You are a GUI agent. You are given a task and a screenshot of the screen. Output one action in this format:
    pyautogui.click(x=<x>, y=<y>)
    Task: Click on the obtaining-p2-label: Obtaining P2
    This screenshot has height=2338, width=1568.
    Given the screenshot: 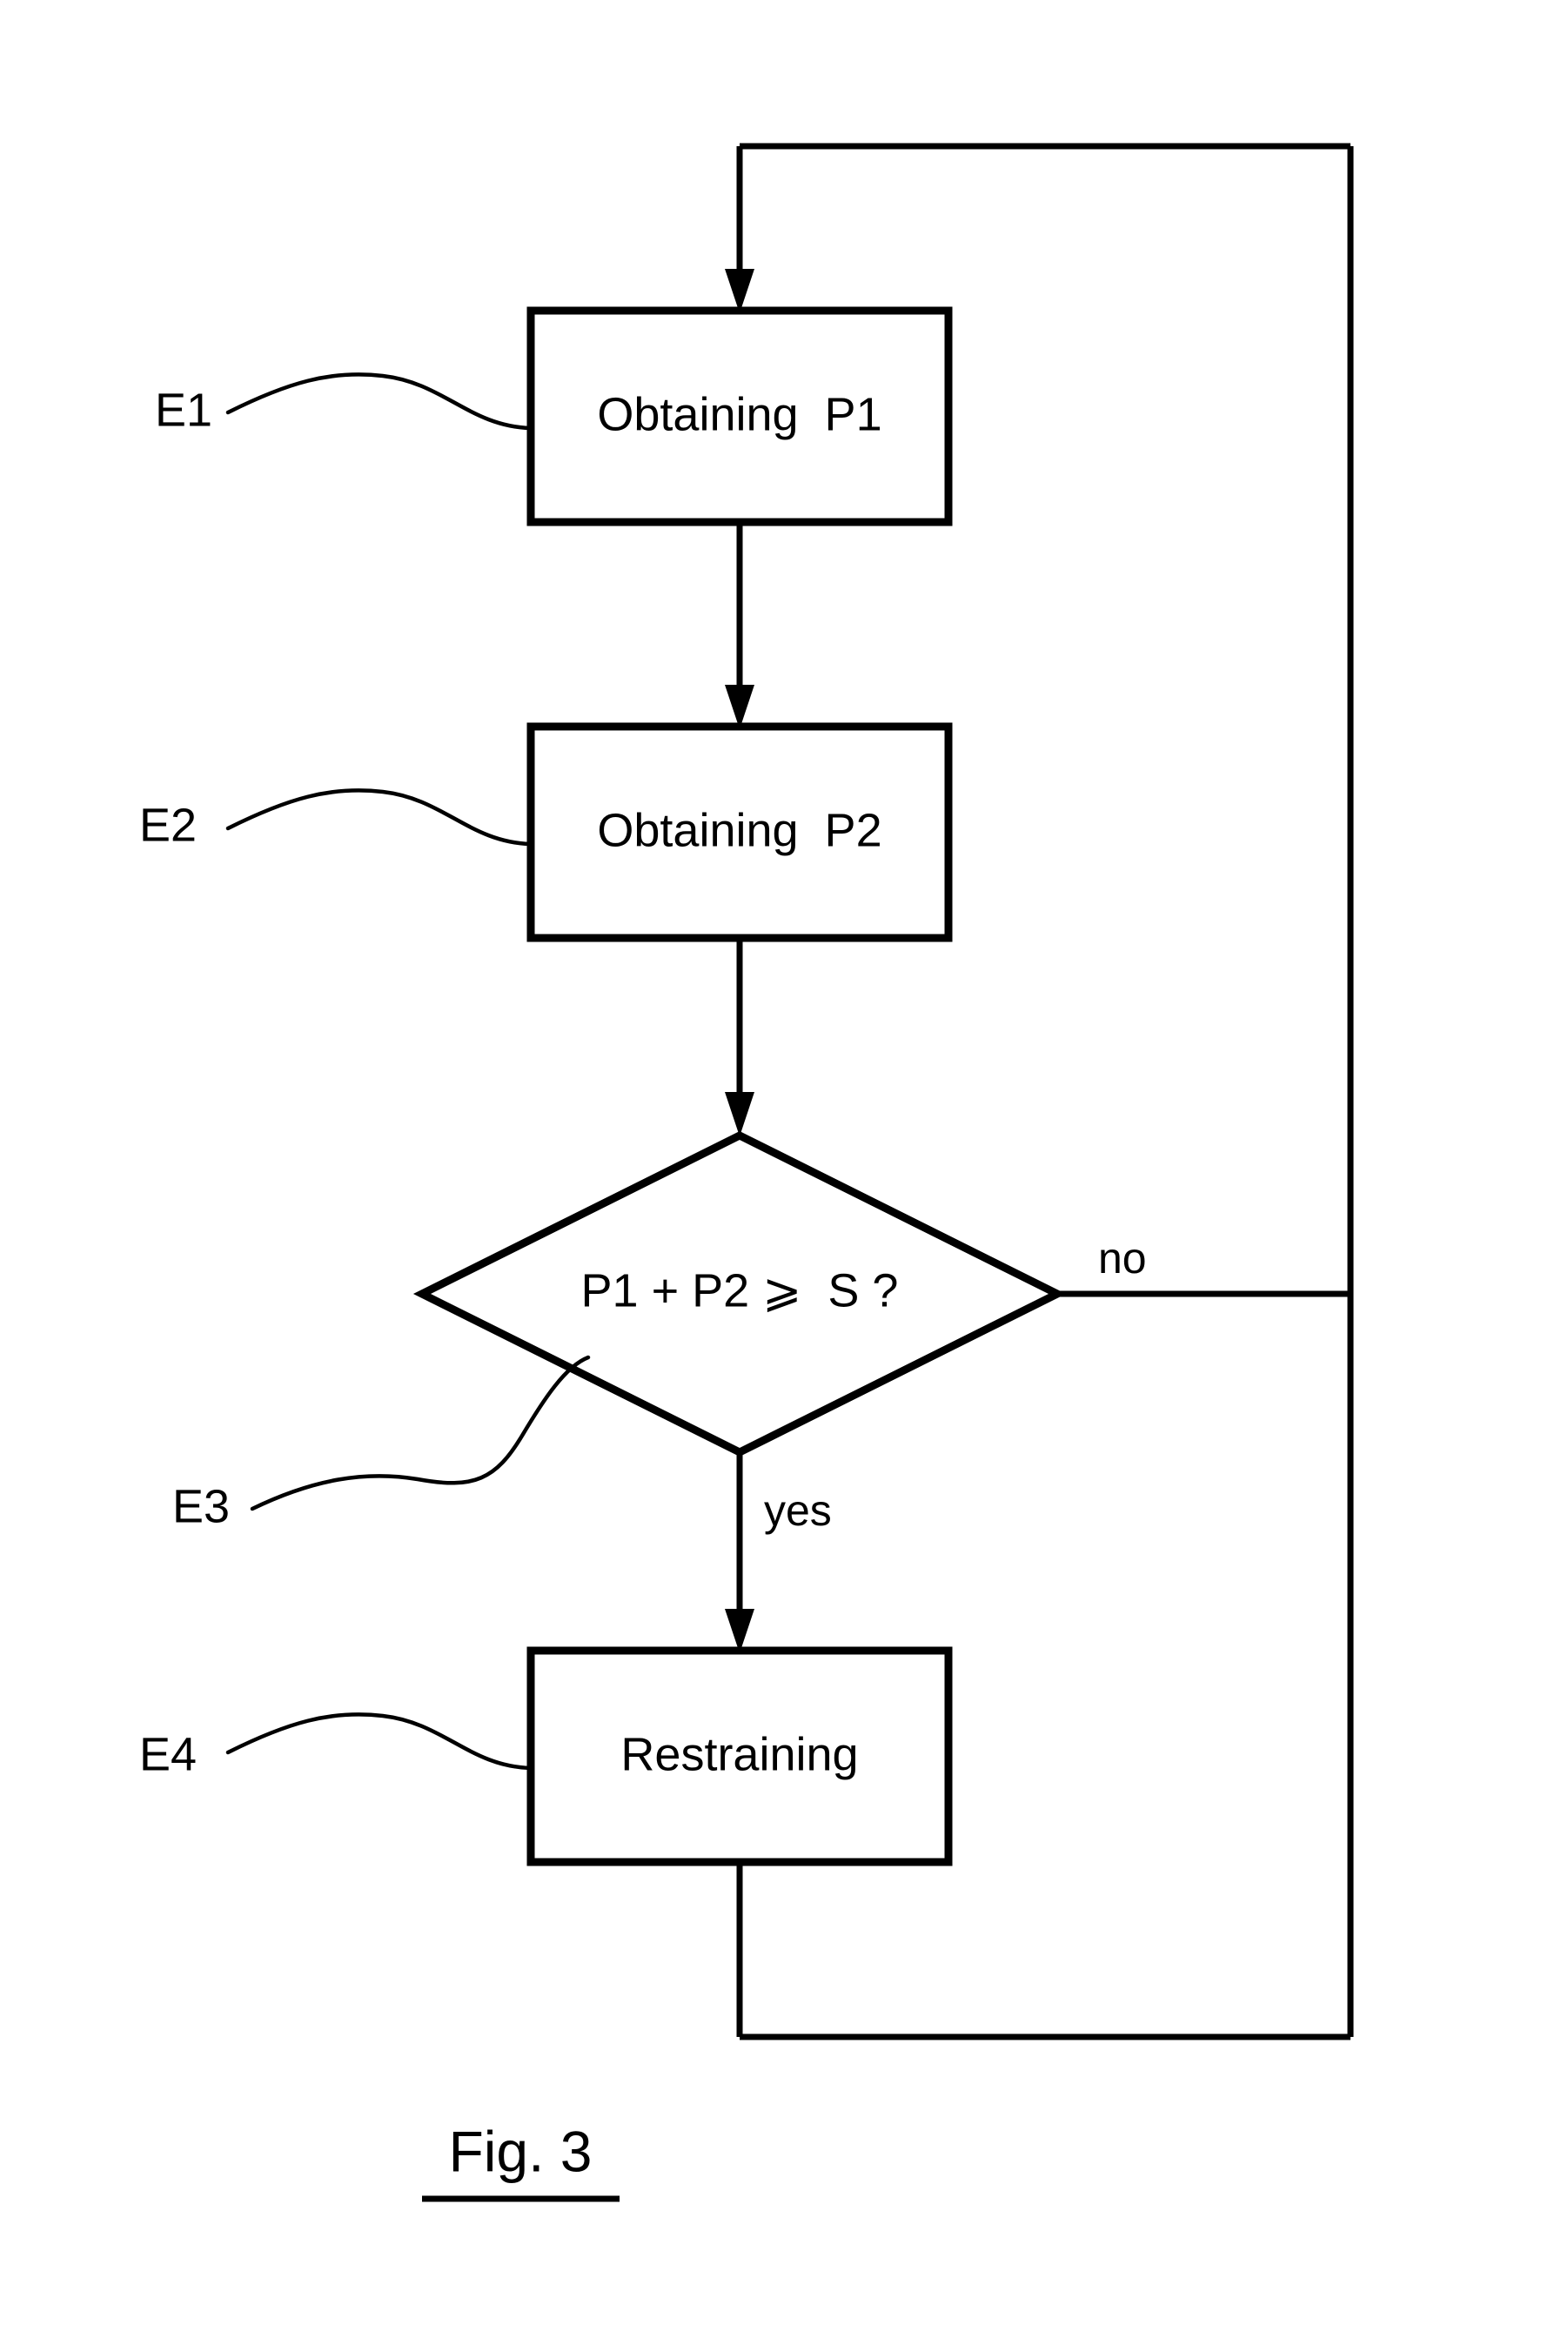 What is the action you would take?
    pyautogui.click(x=739, y=830)
    